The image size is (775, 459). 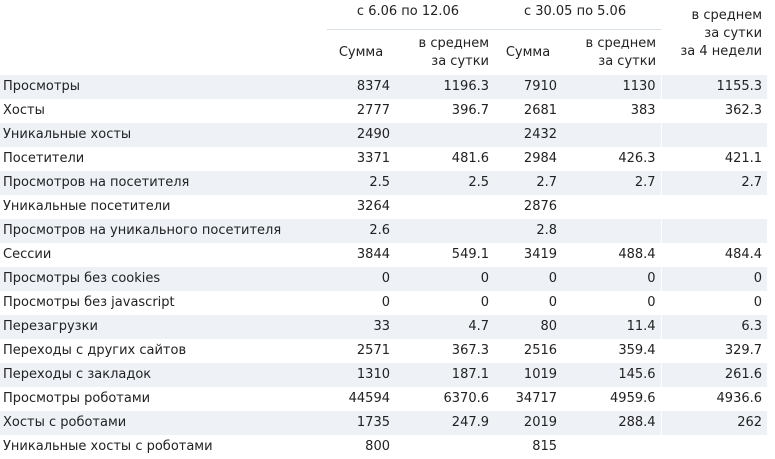 I want to click on period-2-sum-cell: 2681, so click(x=528, y=111).